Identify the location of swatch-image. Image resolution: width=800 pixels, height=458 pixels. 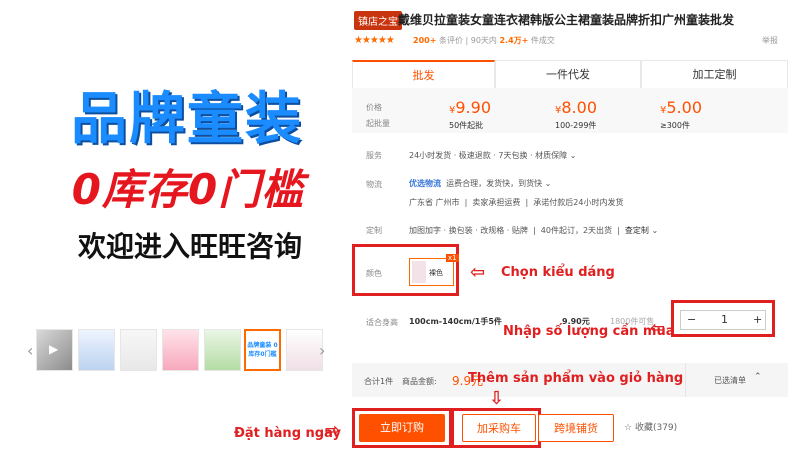
(419, 272).